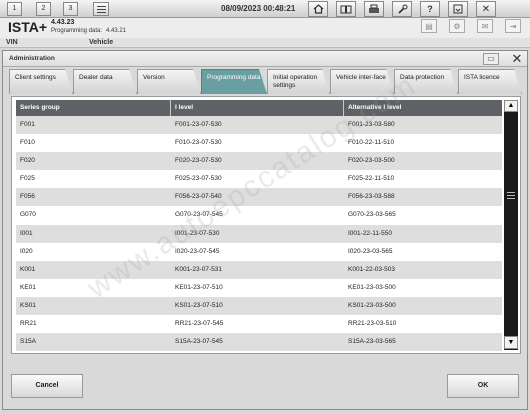 The width and height of the screenshot is (530, 414). I want to click on table-cell: F020, so click(27, 161).